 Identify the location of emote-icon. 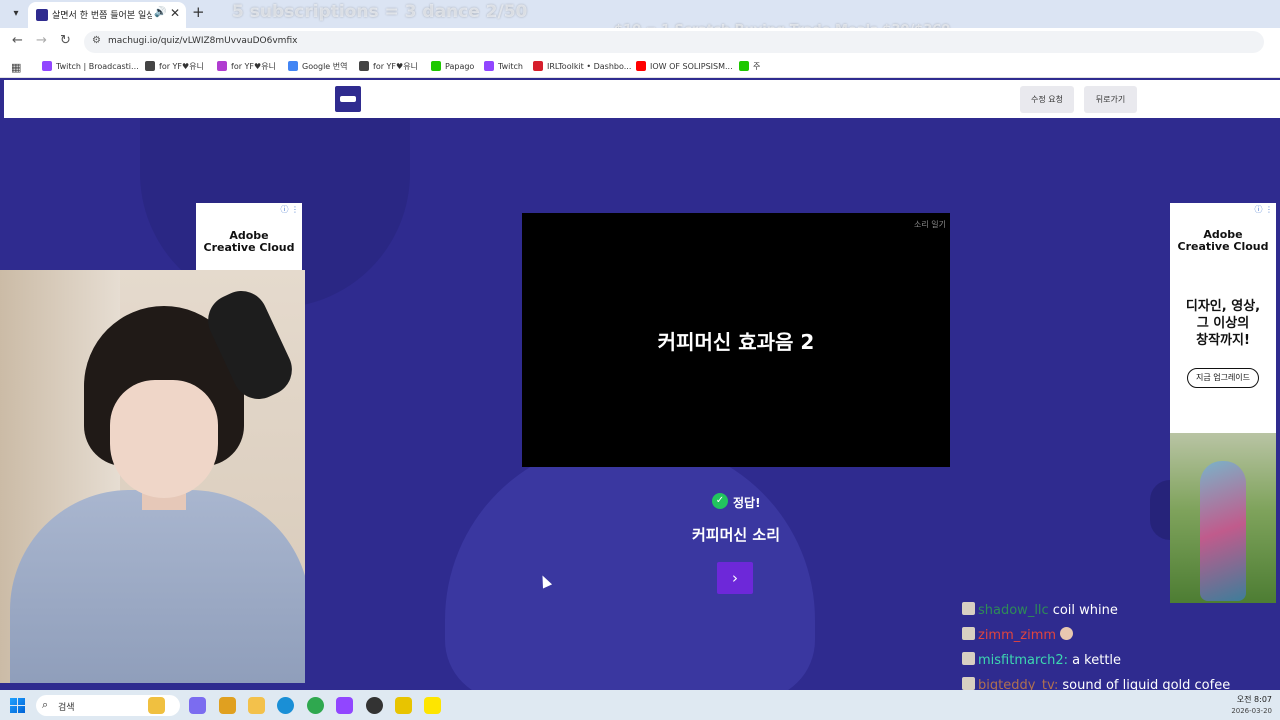
(1067, 633).